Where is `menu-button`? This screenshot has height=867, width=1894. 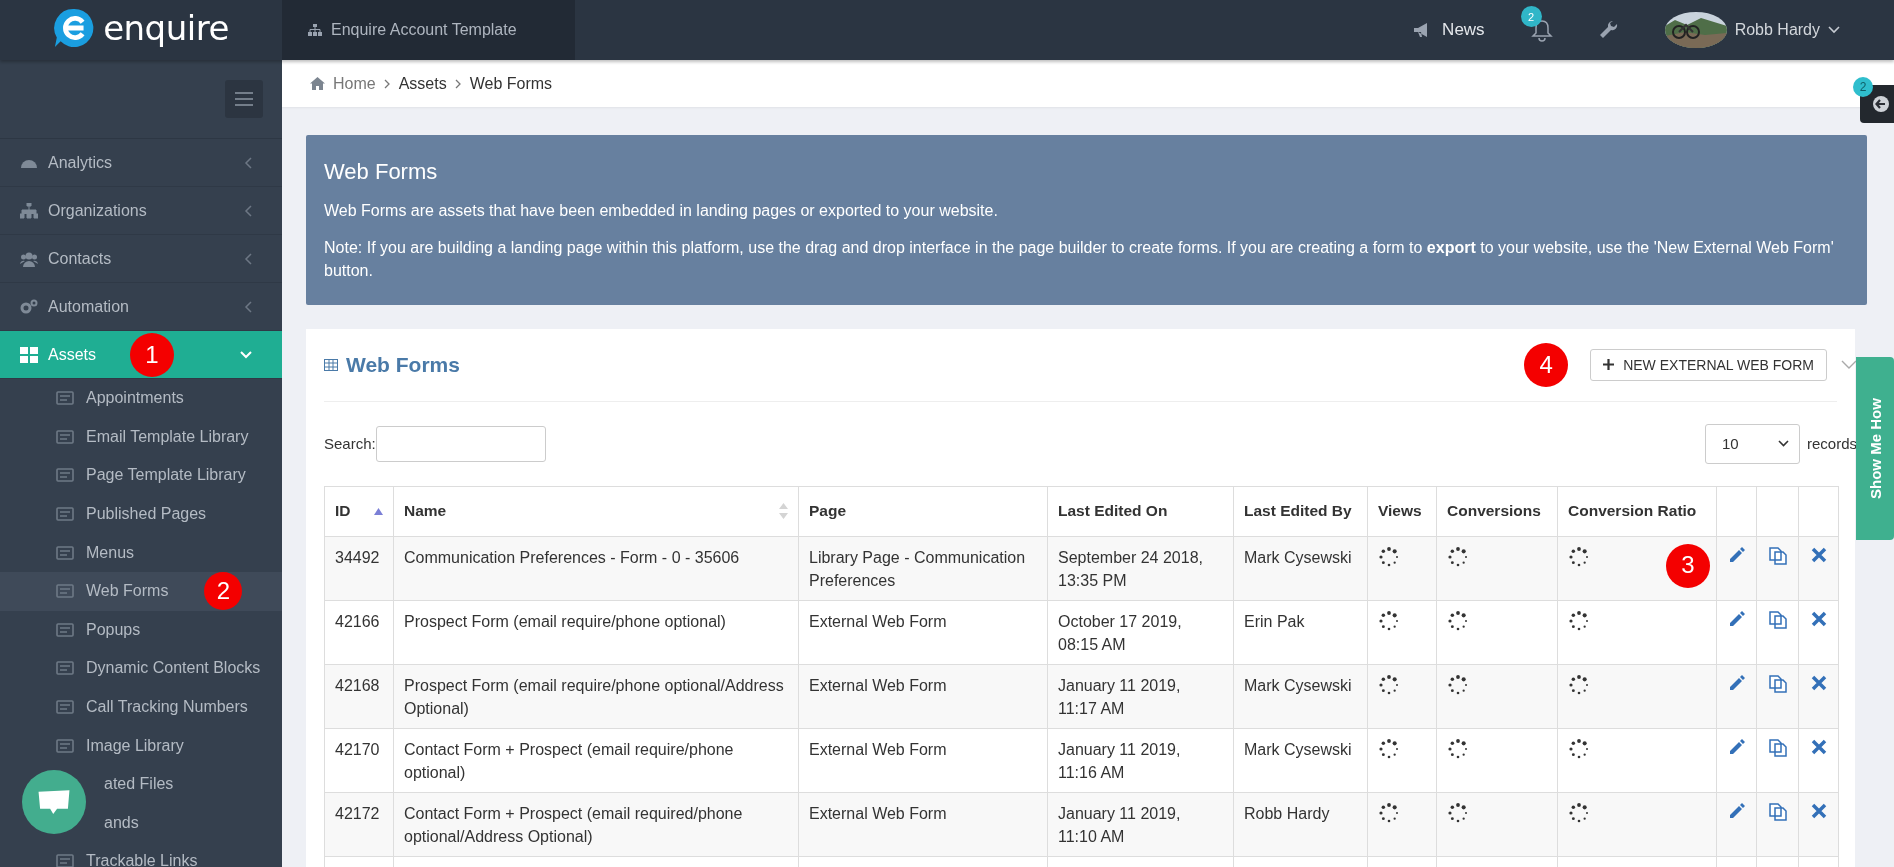
menu-button is located at coordinates (244, 99).